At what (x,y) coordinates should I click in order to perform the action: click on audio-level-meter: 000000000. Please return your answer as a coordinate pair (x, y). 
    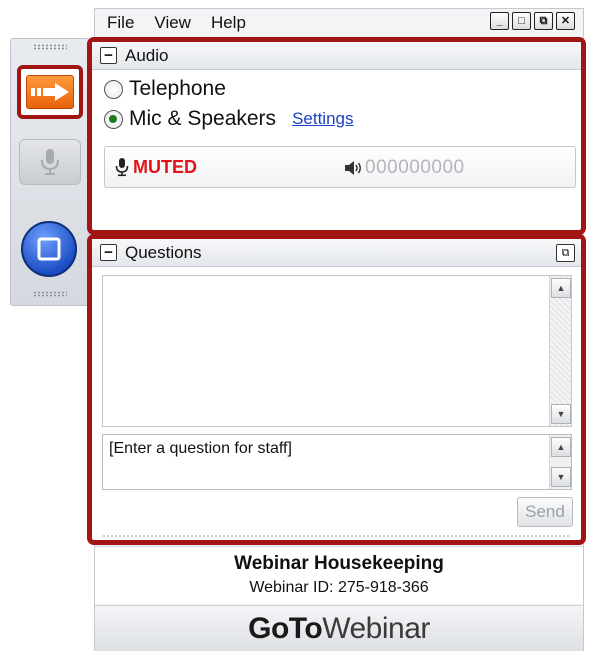
    Looking at the image, I should click on (404, 168).